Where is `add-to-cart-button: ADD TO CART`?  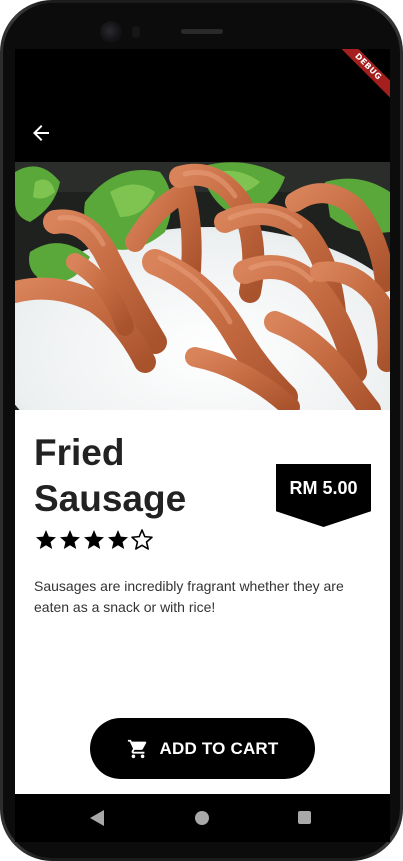 add-to-cart-button: ADD TO CART is located at coordinates (202, 748).